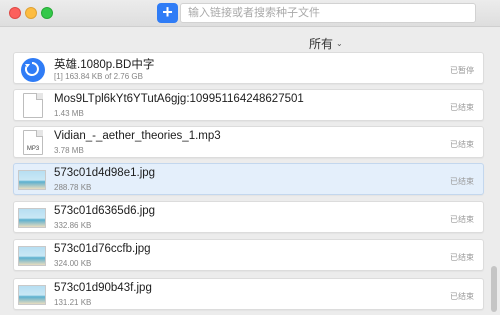 The width and height of the screenshot is (500, 315). What do you see at coordinates (73, 225) in the screenshot?
I see `item-size: 332.86 KB` at bounding box center [73, 225].